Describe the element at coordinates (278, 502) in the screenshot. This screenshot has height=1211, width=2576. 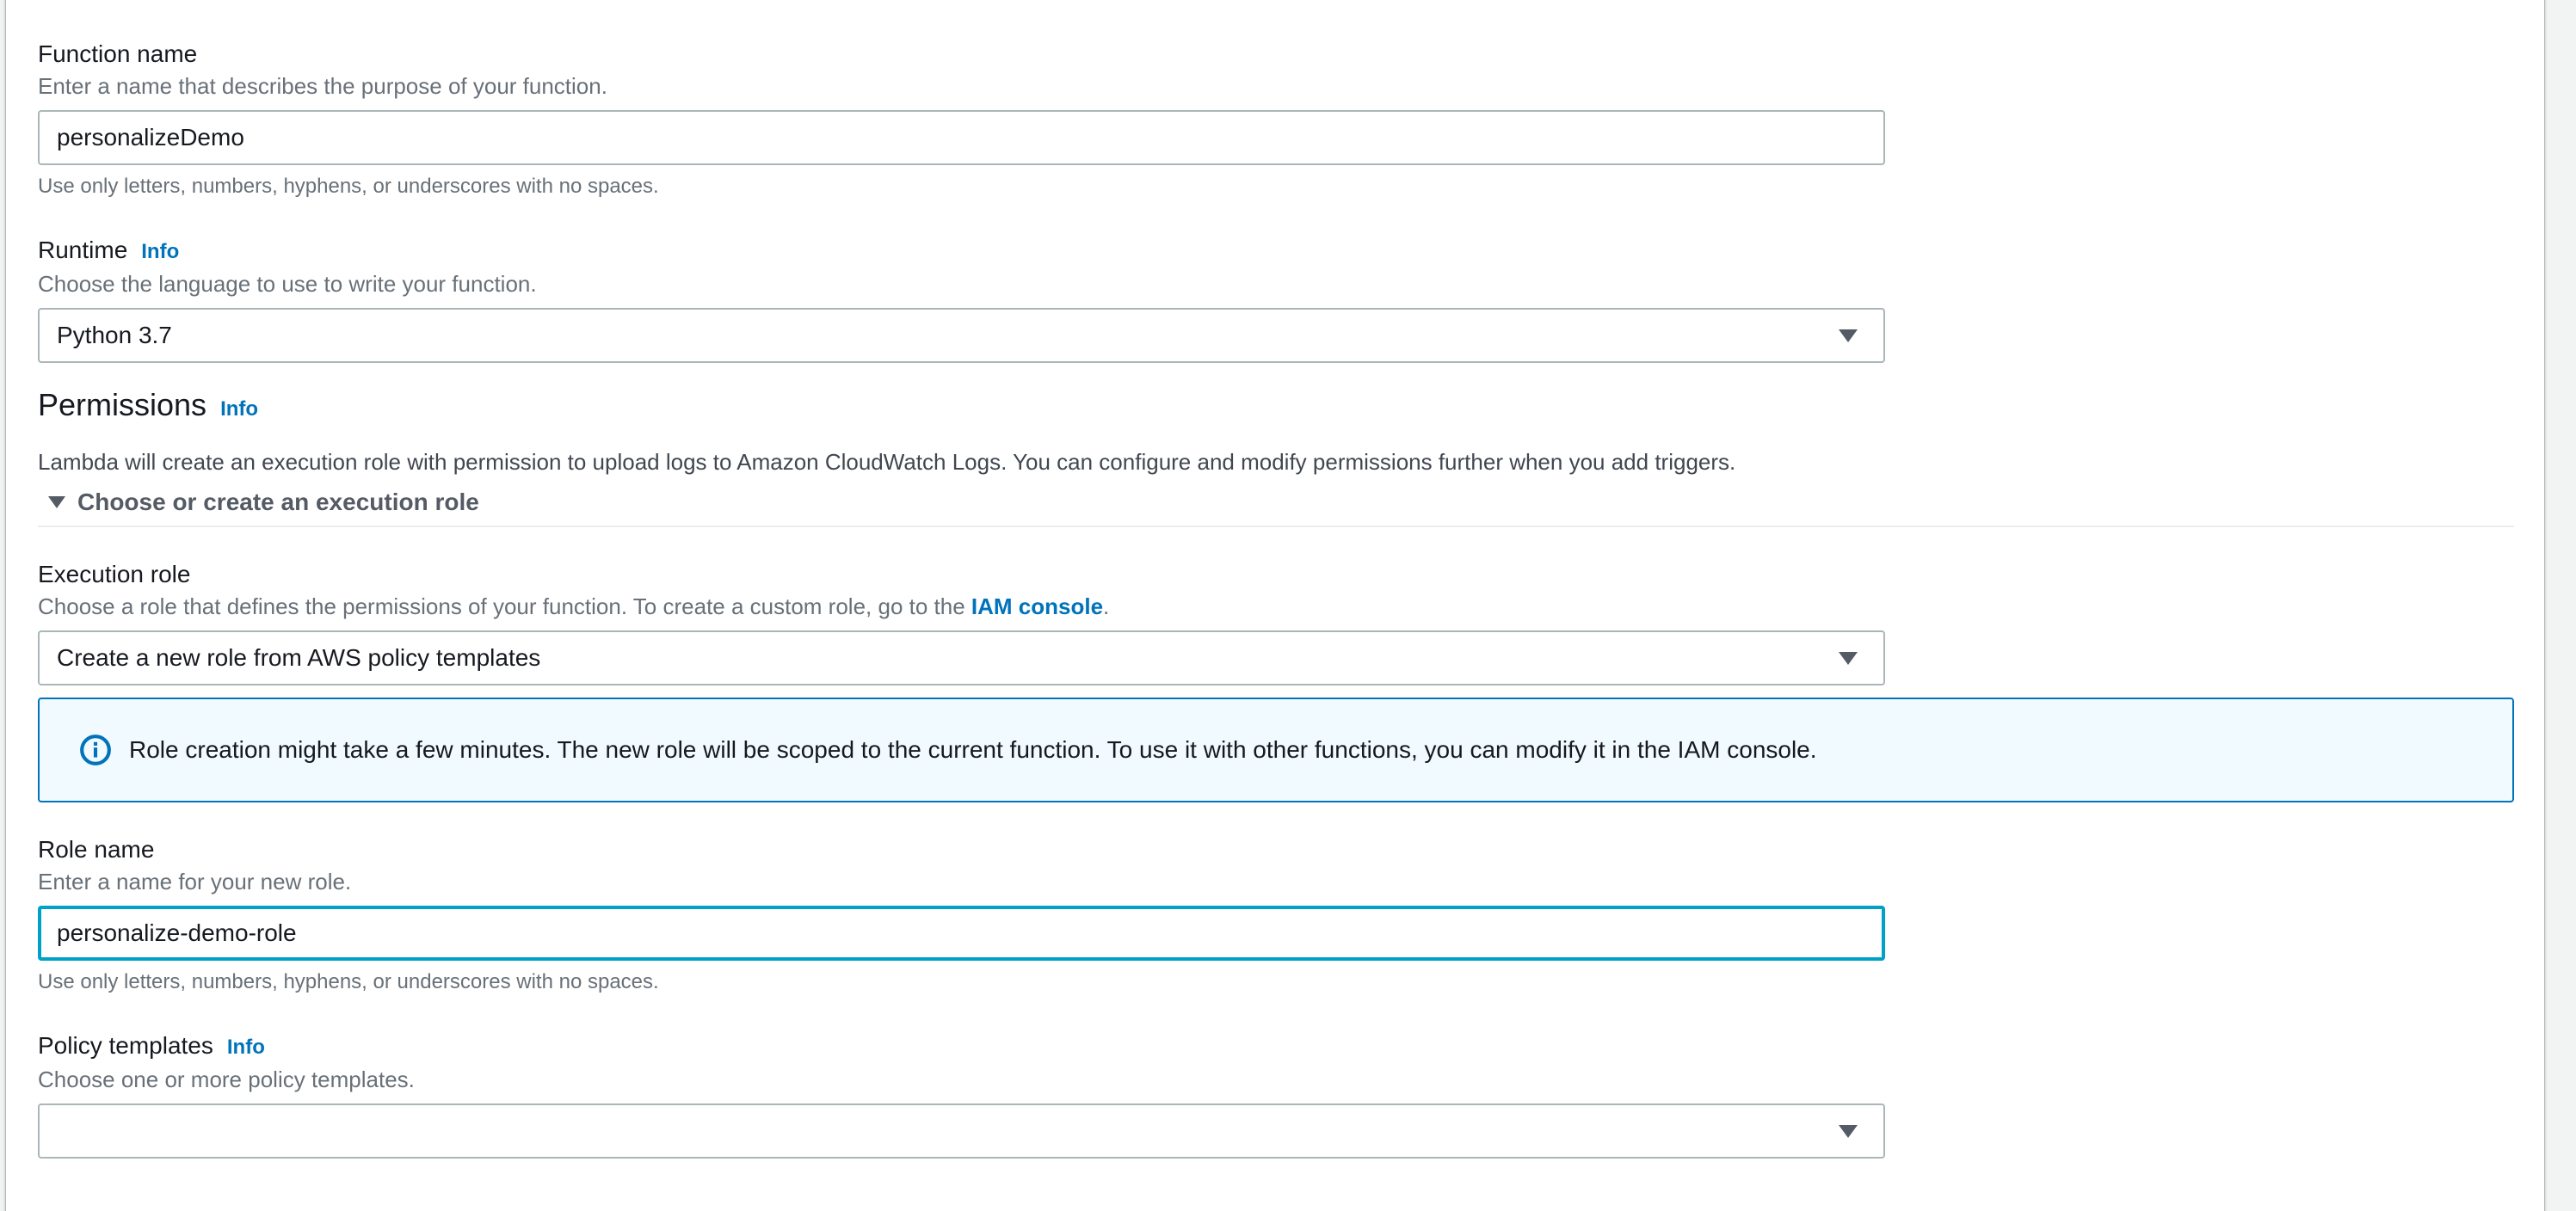
I see `expander-label: Choose or create an execution role` at that location.